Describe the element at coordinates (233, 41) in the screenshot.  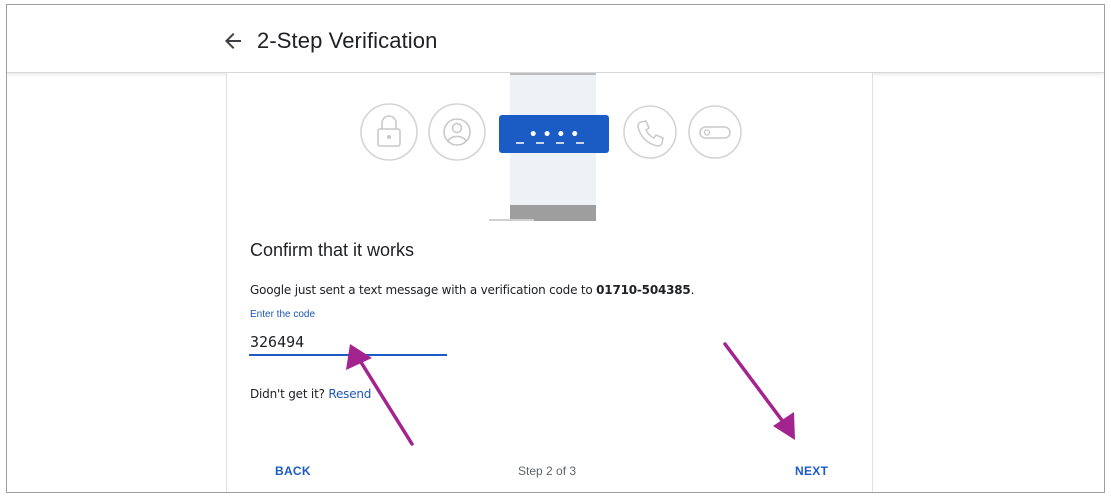
I see `arrow-left-icon` at that location.